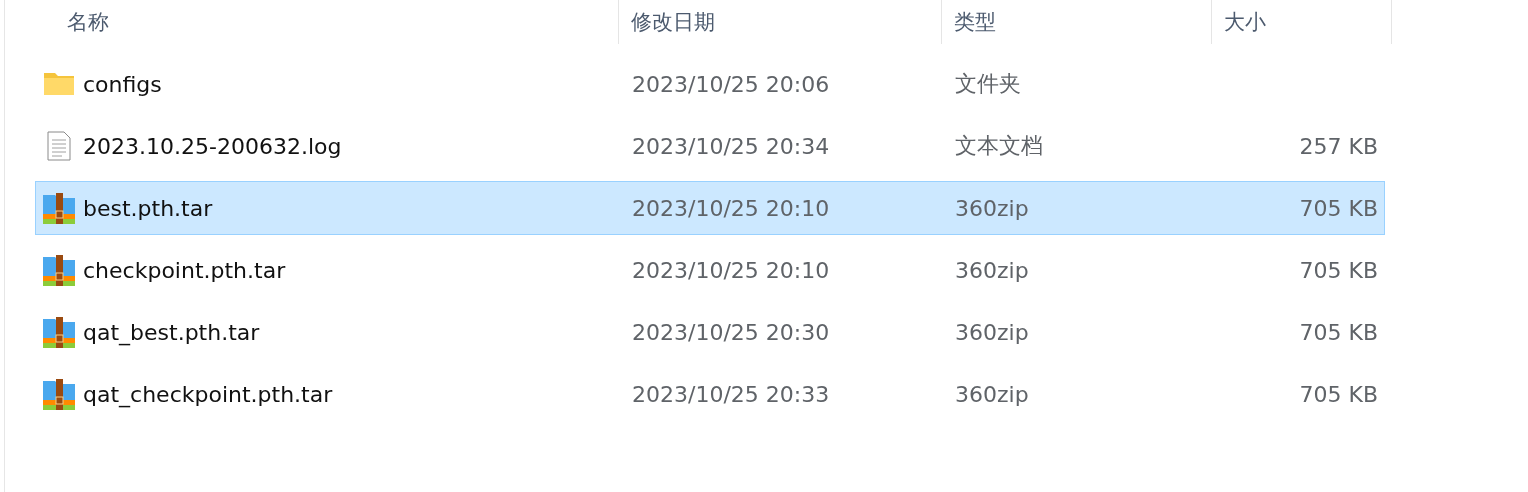 Image resolution: width=1528 pixels, height=492 pixels. What do you see at coordinates (212, 146) in the screenshot?
I see `file-name: 2023.10.25-200632.log` at bounding box center [212, 146].